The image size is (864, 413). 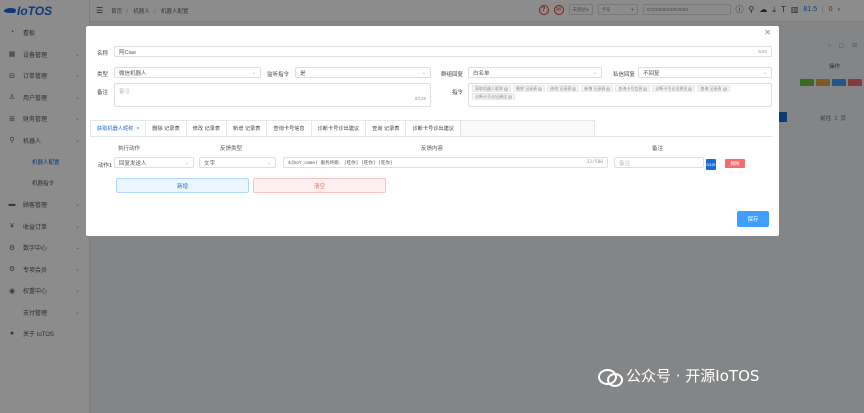 What do you see at coordinates (529, 88) in the screenshot?
I see `command-tag: 删除 记录表 ×` at bounding box center [529, 88].